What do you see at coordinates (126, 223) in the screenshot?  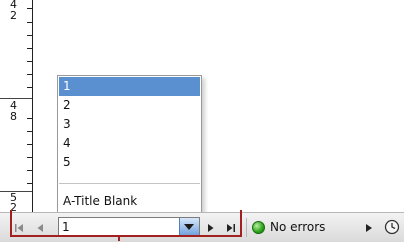 I see `highlight-outline` at bounding box center [126, 223].